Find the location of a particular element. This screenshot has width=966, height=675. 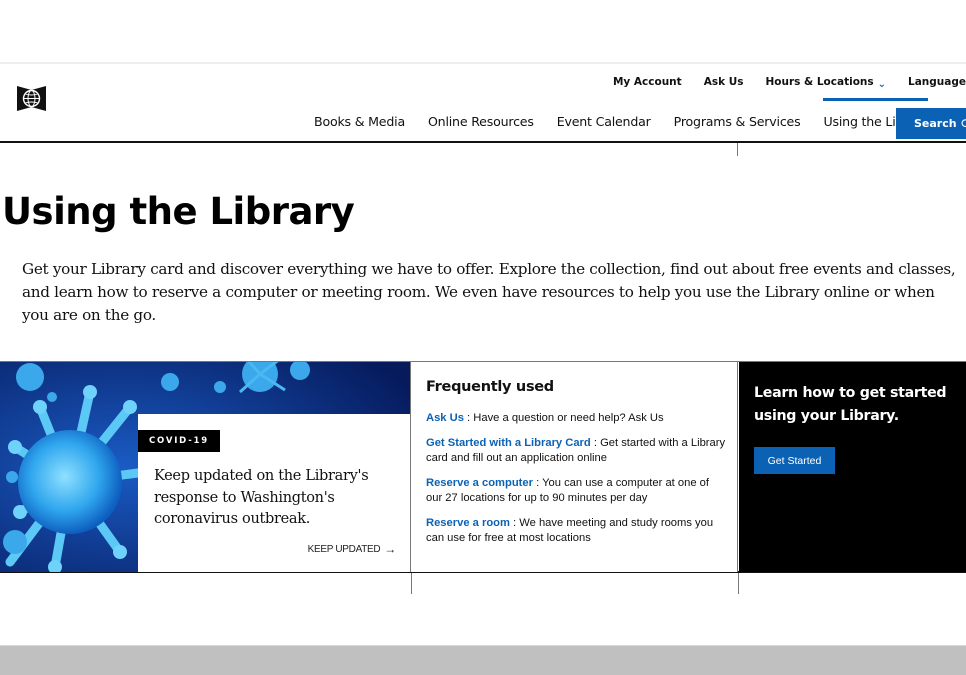

util-link-my-account: My Account is located at coordinates (647, 82).